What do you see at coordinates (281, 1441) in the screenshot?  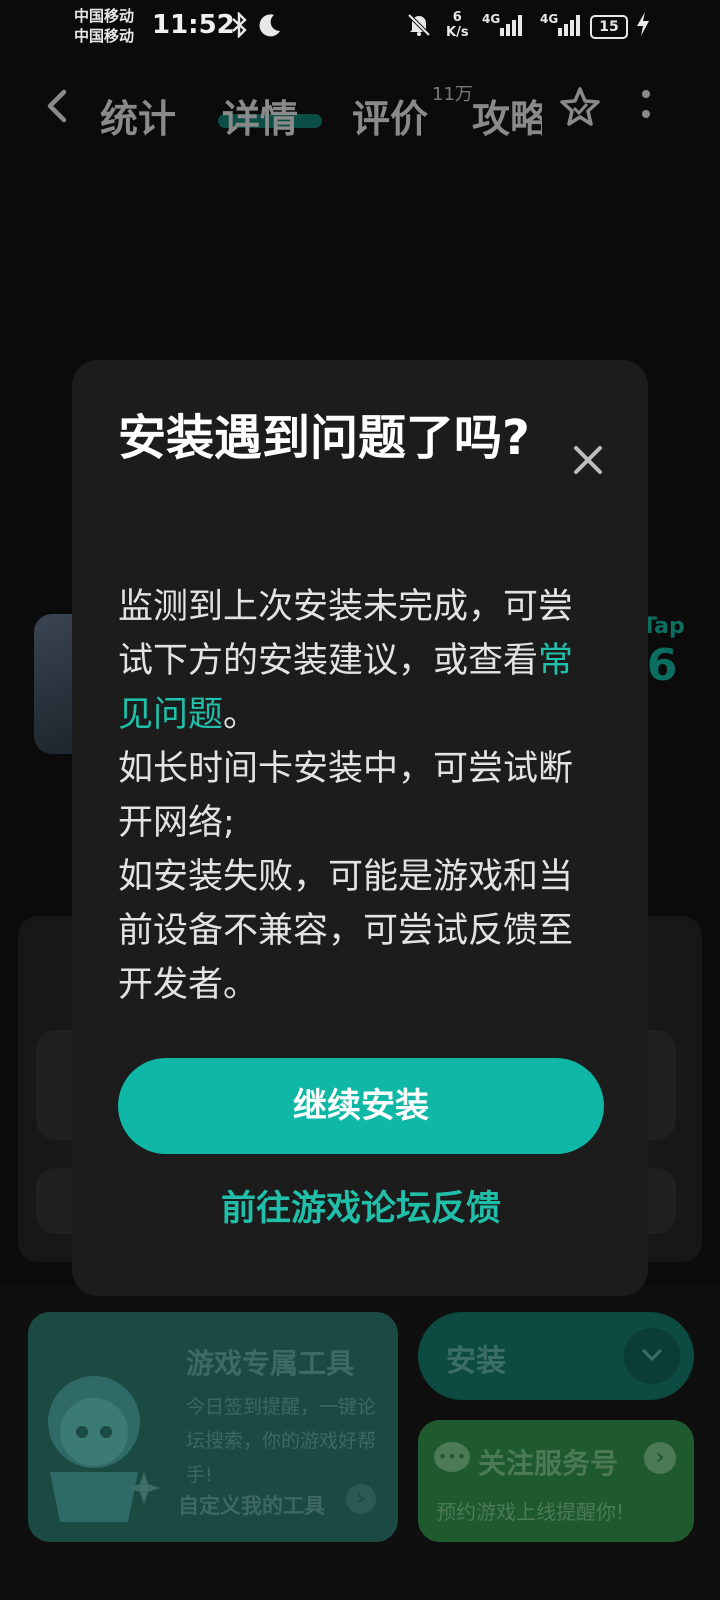 I see `game-tools-description: 今日签到提醒，一键论坛搜索，你的游戏好帮手!` at bounding box center [281, 1441].